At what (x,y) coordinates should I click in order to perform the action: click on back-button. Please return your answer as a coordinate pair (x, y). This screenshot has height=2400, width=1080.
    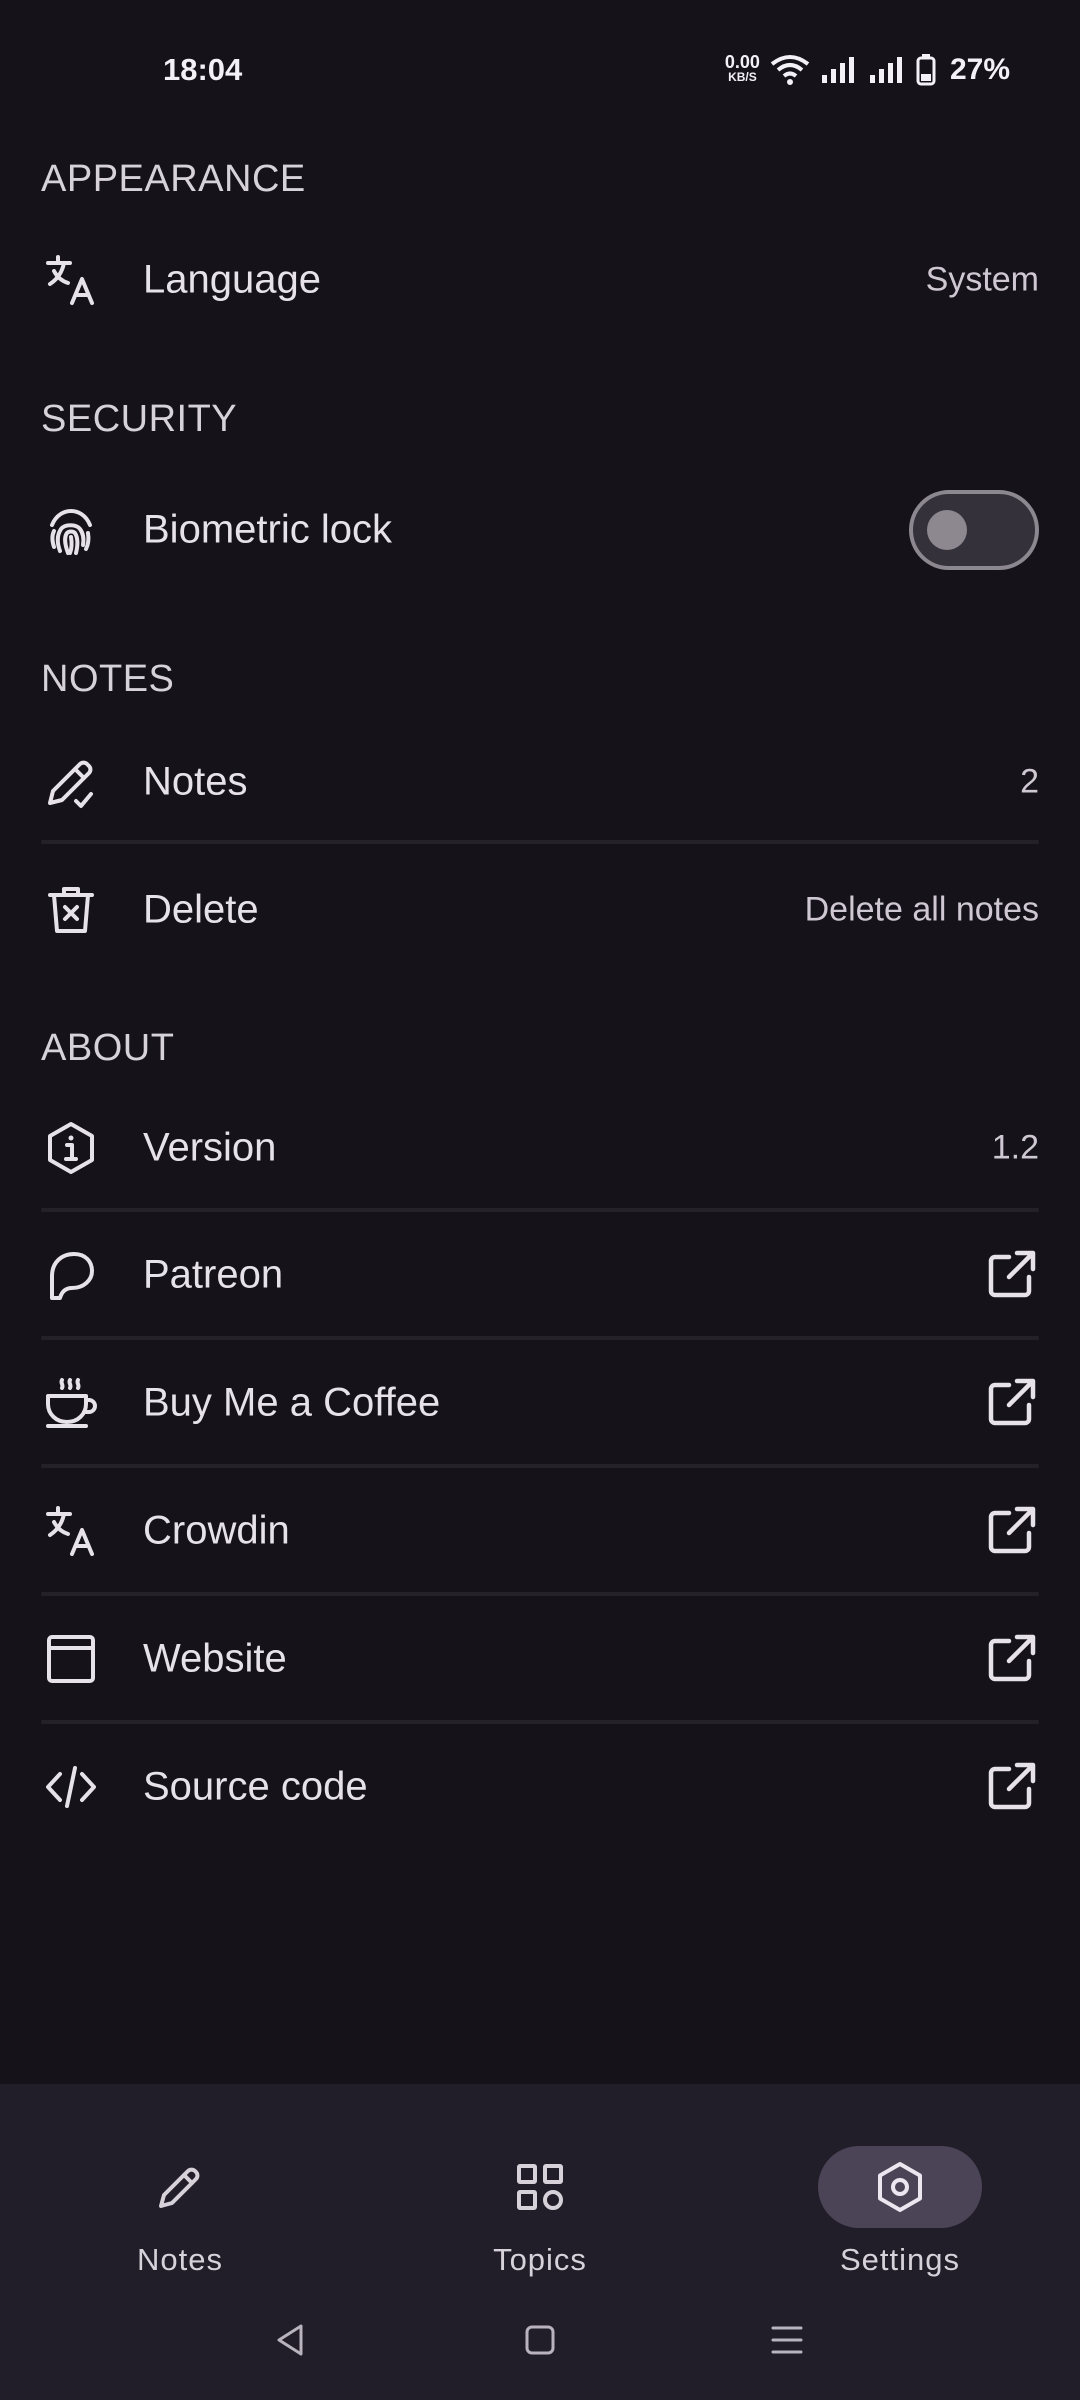
    Looking at the image, I should click on (291, 2340).